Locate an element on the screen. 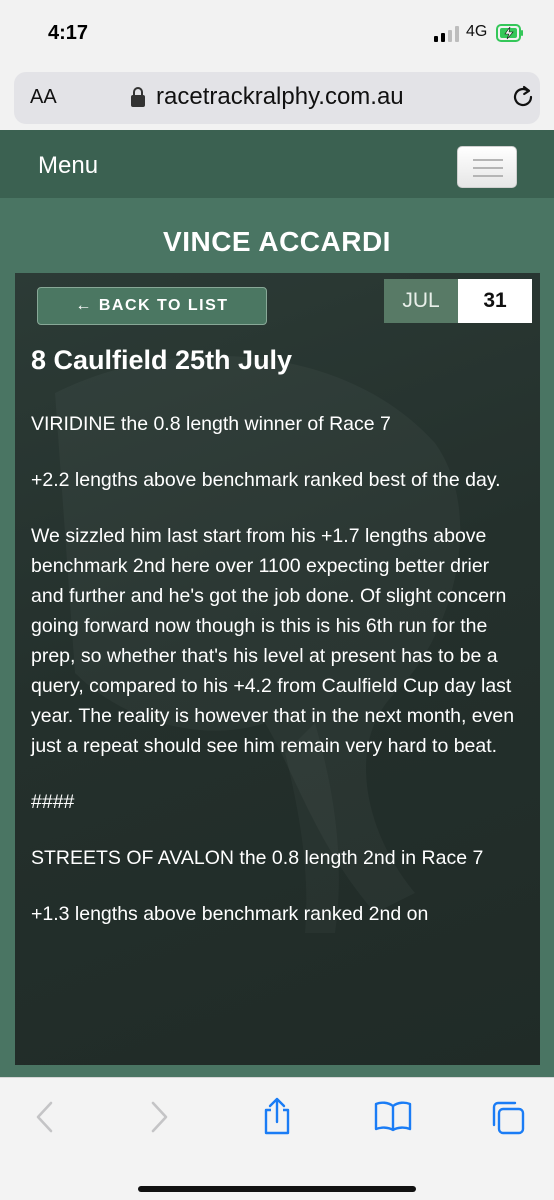  menu-toggle-button is located at coordinates (487, 167).